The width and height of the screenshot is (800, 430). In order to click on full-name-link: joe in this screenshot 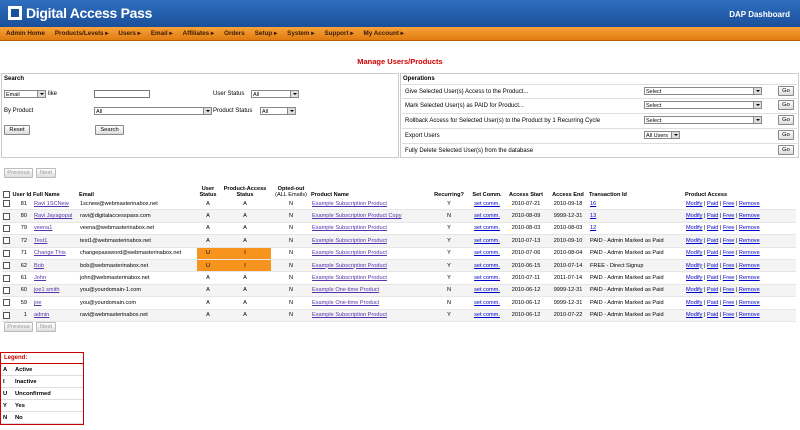, I will do `click(56, 303)`.